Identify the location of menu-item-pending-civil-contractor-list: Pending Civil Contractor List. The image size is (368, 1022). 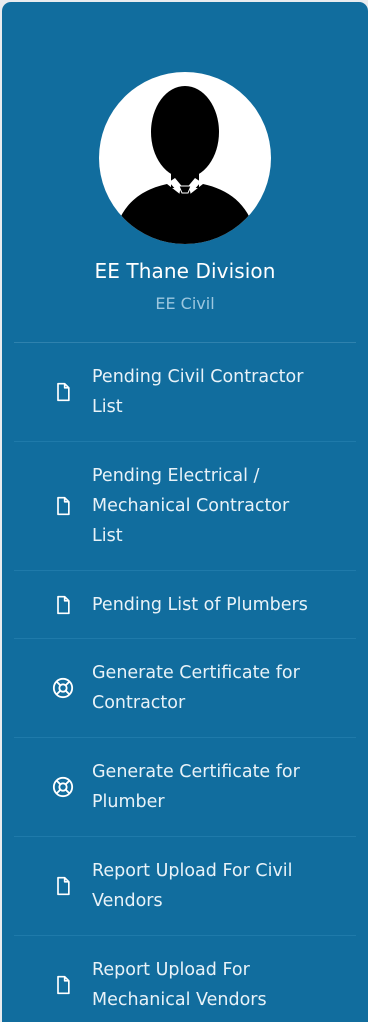
(185, 392).